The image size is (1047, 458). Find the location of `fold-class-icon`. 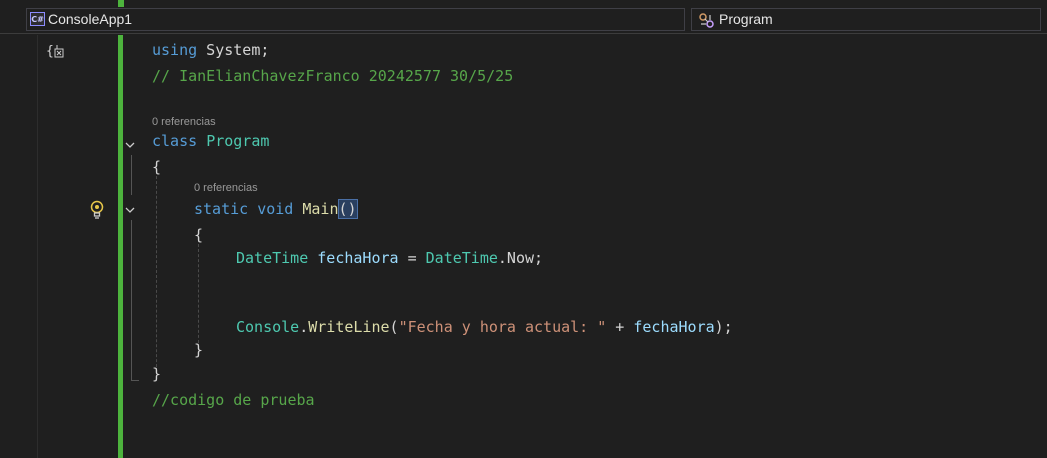

fold-class-icon is located at coordinates (130, 145).